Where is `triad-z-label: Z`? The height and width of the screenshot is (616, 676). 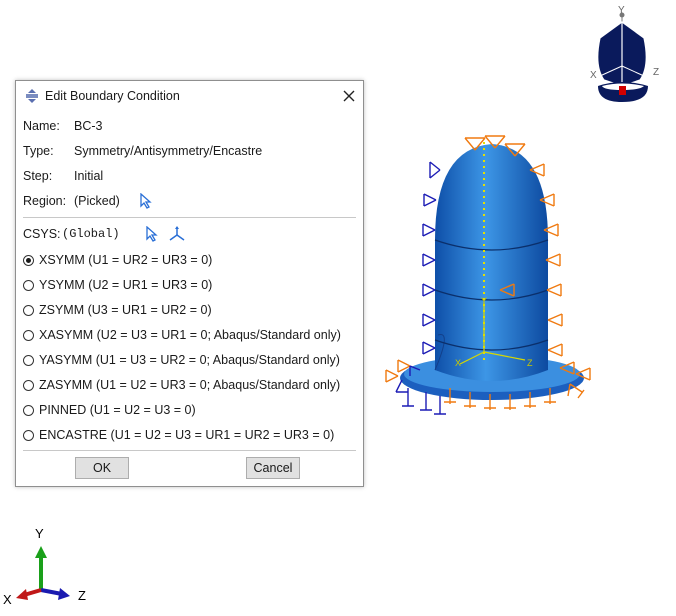 triad-z-label: Z is located at coordinates (82, 595).